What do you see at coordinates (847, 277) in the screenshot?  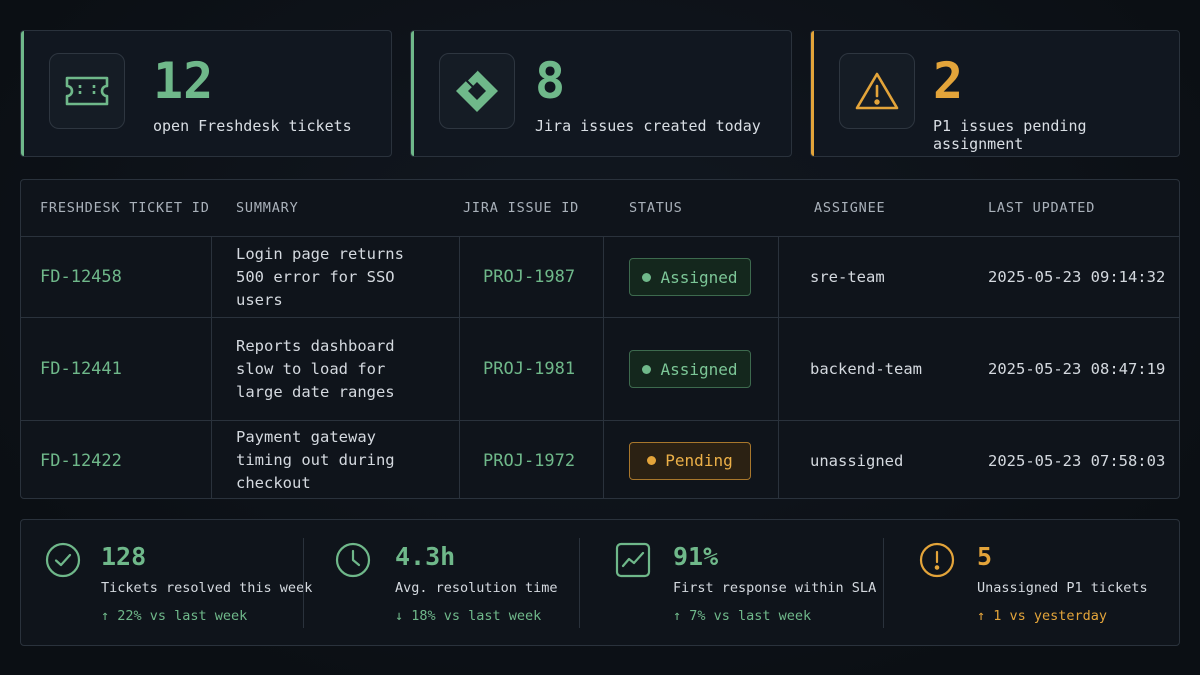 I see `assignee: sre-team` at bounding box center [847, 277].